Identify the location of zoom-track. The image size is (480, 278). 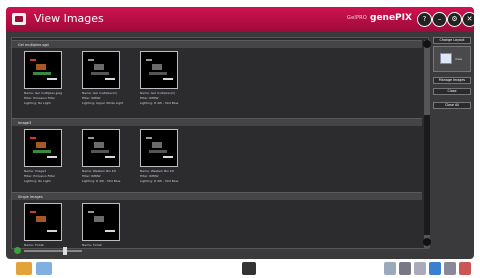
(53, 251).